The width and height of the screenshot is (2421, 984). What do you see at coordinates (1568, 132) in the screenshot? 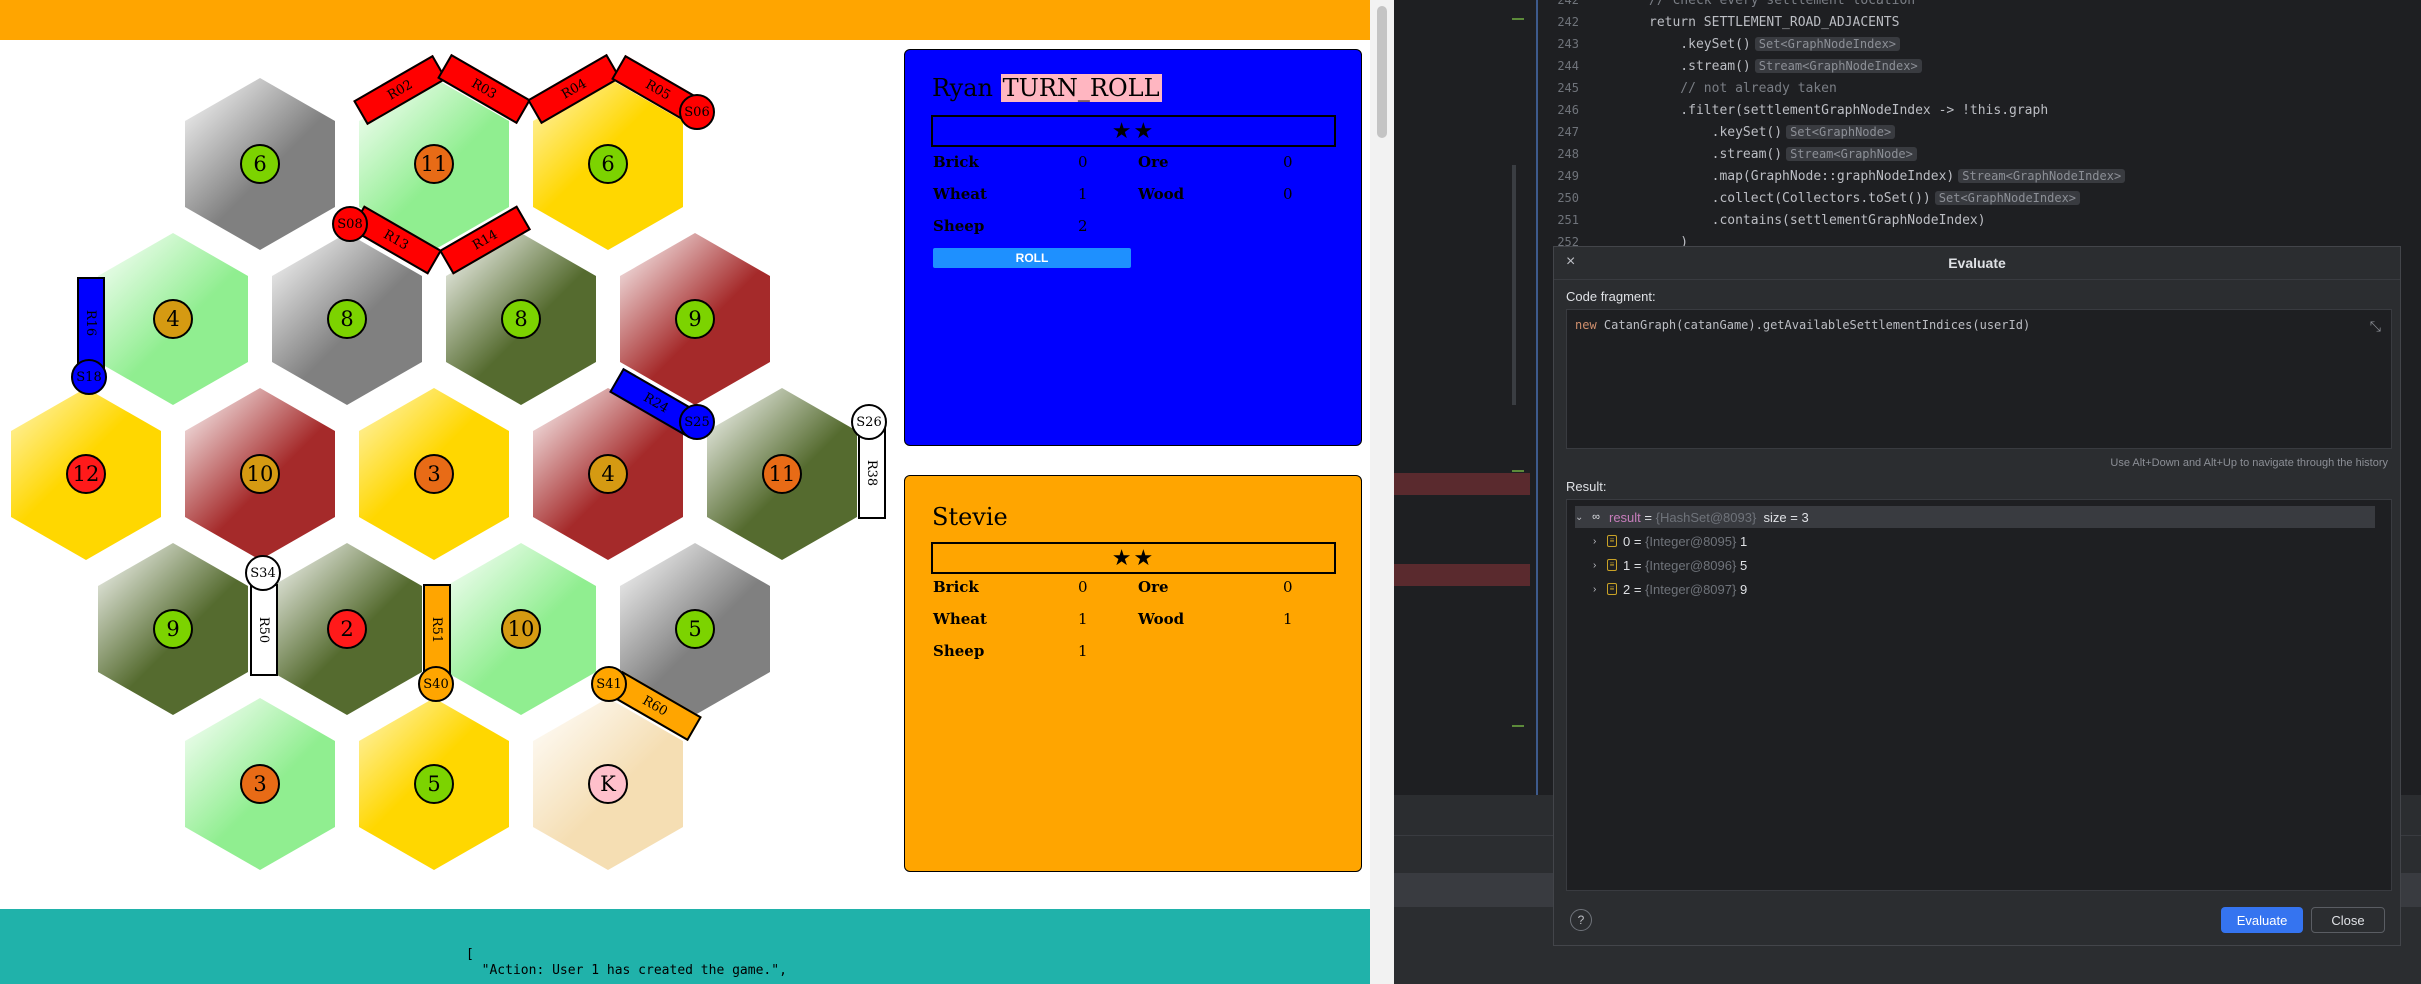
I see `line-number: 247` at bounding box center [1568, 132].